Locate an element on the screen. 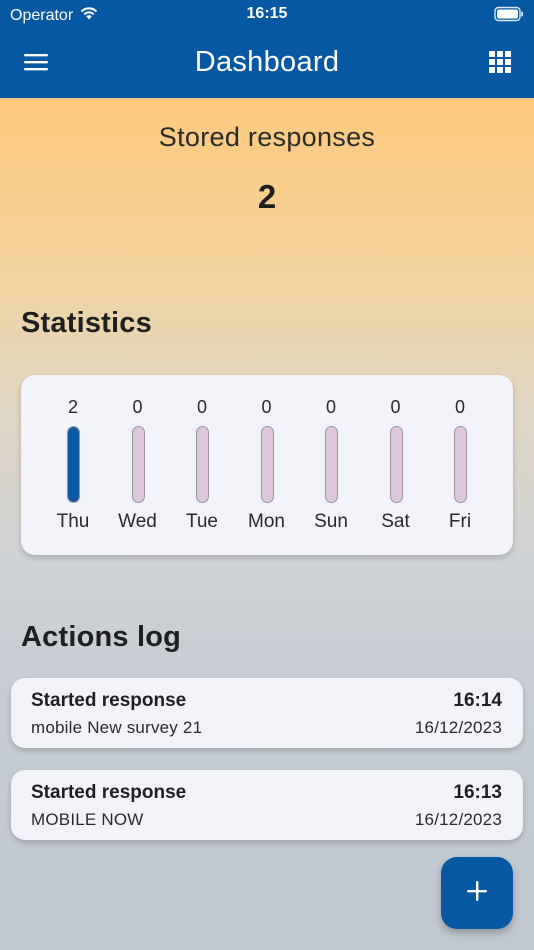 The width and height of the screenshot is (534, 950). stat-day-label: Tue is located at coordinates (202, 521).